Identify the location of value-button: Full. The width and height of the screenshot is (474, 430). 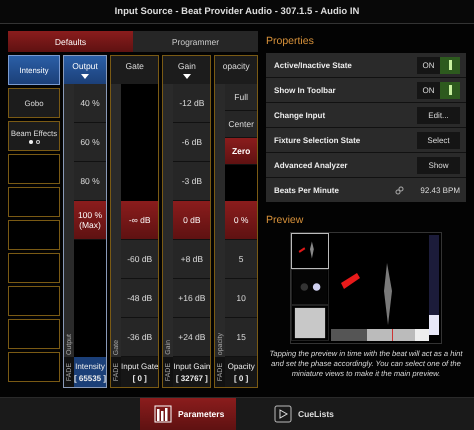
(241, 97).